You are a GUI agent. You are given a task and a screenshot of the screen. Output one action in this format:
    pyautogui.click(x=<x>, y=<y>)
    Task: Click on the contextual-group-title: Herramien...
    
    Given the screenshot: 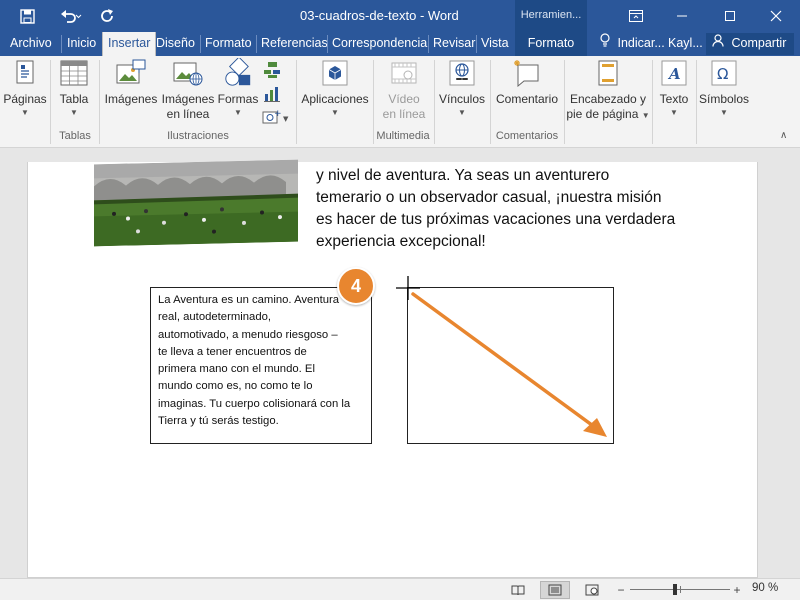 What is the action you would take?
    pyautogui.click(x=551, y=15)
    